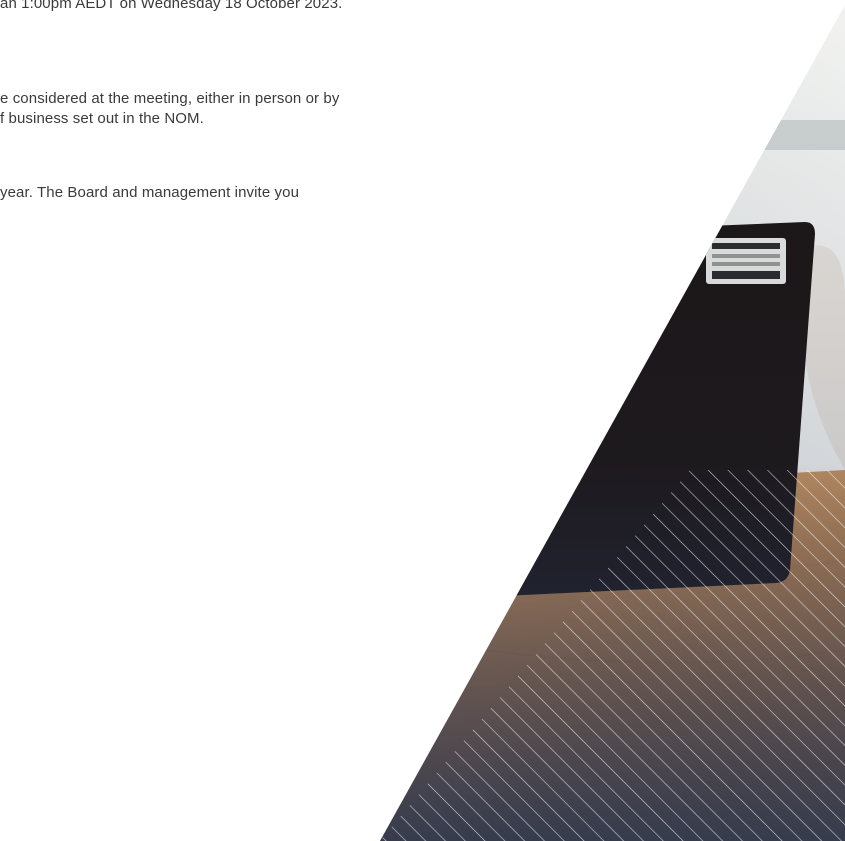  I want to click on windows-logo-icon, so click(523, 411).